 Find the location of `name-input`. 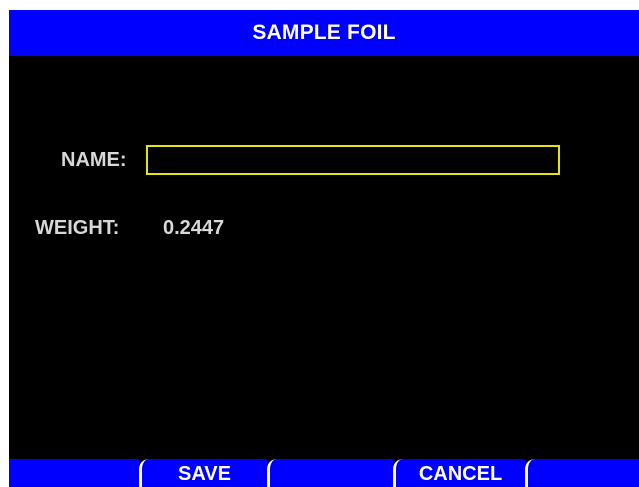

name-input is located at coordinates (353, 160).